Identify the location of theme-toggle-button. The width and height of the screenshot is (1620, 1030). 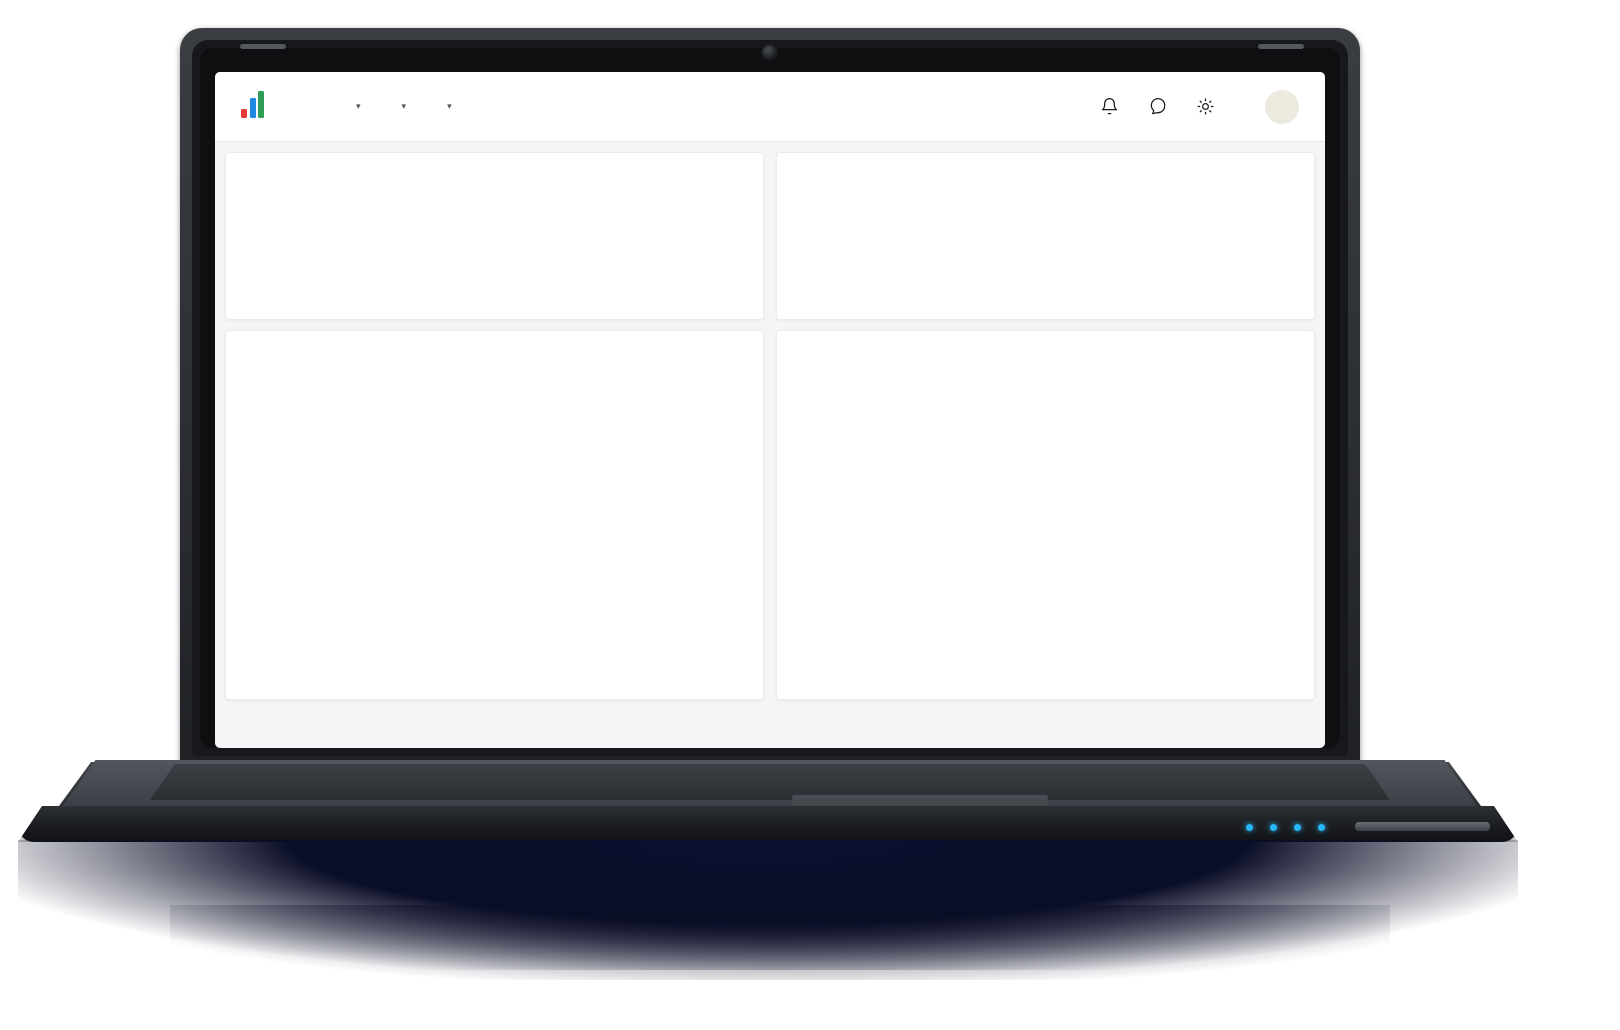
(1205, 107).